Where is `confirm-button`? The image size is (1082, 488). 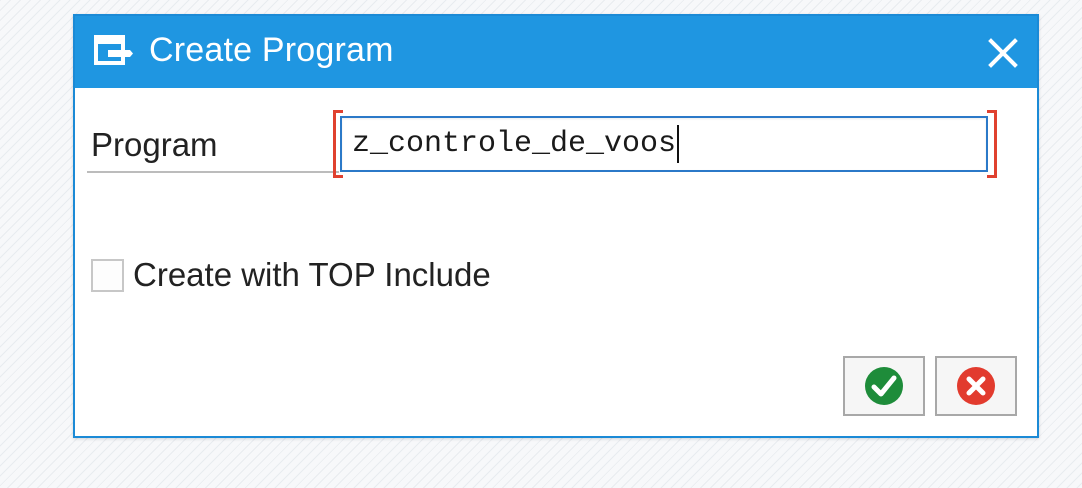 confirm-button is located at coordinates (884, 386).